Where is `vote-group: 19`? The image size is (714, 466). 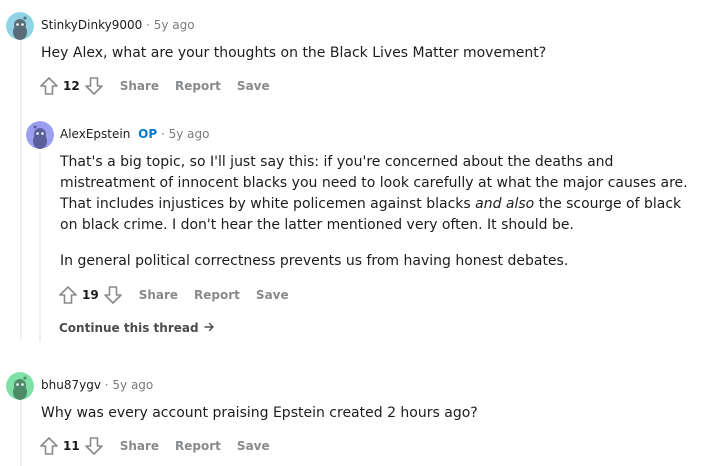
vote-group: 19 is located at coordinates (90, 295).